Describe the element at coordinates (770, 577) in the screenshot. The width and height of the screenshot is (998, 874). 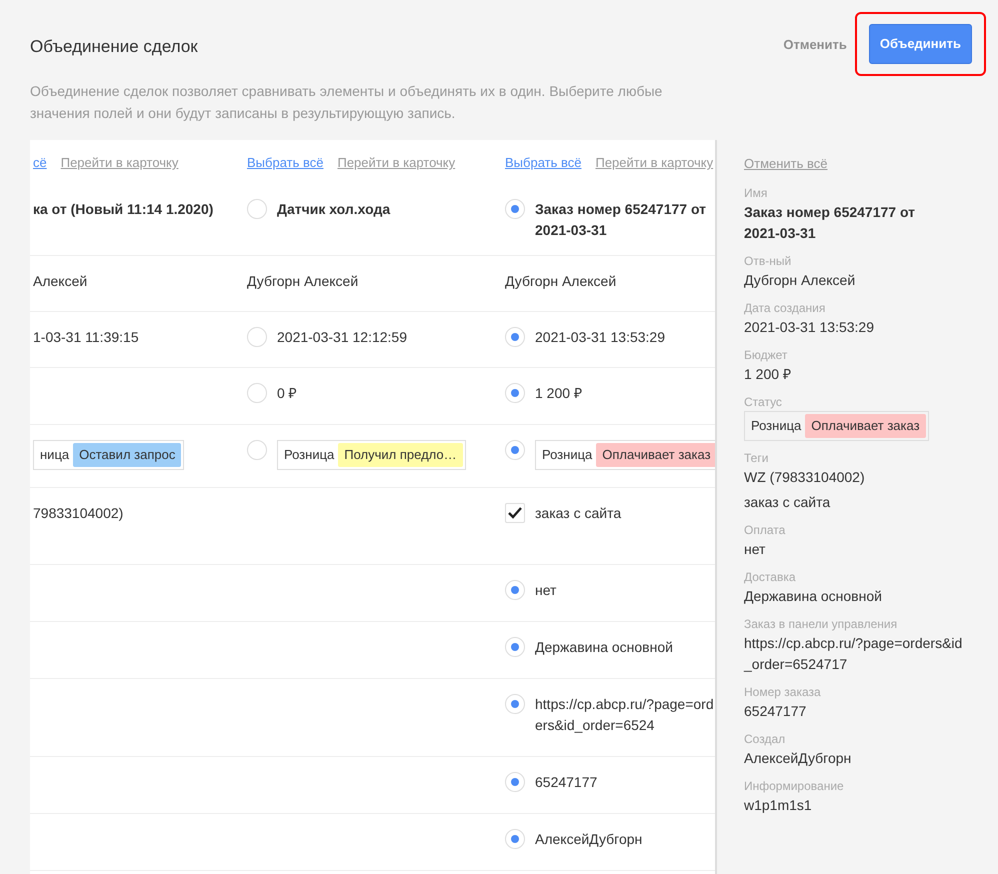
I see `field-label: Доставка` at that location.